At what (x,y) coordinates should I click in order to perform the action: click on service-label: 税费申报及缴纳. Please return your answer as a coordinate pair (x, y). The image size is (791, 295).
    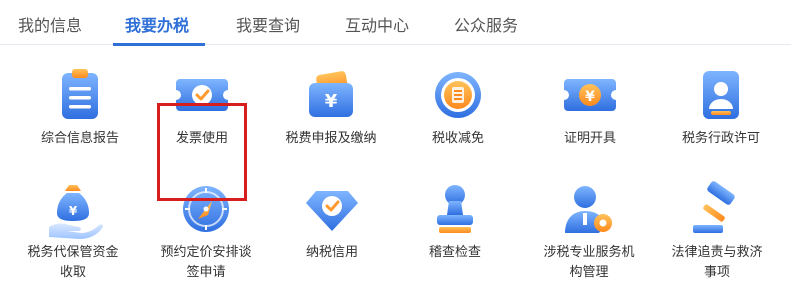
    Looking at the image, I should click on (331, 138).